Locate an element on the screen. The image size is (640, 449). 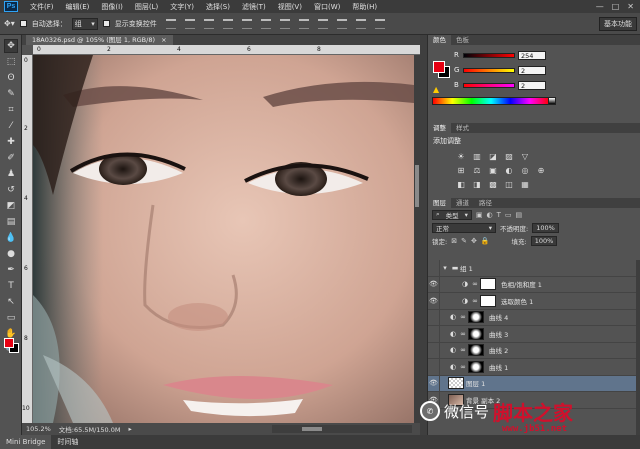
tab-swatches: 色板 is located at coordinates (462, 40).